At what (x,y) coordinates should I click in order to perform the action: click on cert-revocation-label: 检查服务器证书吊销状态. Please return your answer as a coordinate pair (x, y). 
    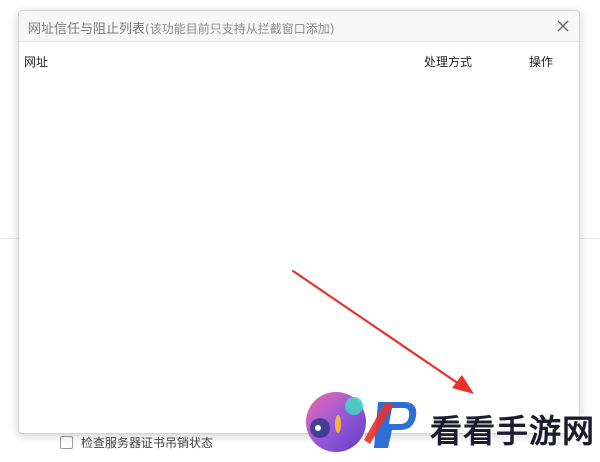
    Looking at the image, I should click on (147, 443).